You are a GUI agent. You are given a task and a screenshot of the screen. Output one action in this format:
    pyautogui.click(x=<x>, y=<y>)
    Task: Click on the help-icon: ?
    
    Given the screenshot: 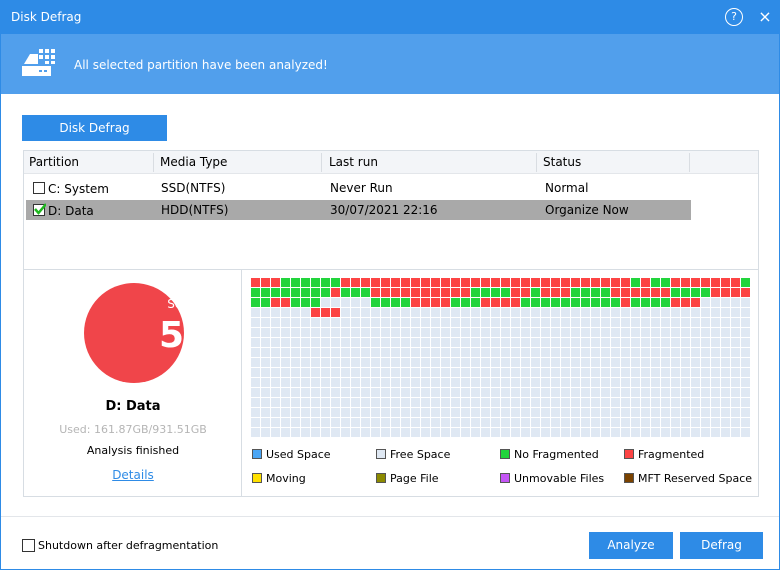 What is the action you would take?
    pyautogui.click(x=734, y=17)
    